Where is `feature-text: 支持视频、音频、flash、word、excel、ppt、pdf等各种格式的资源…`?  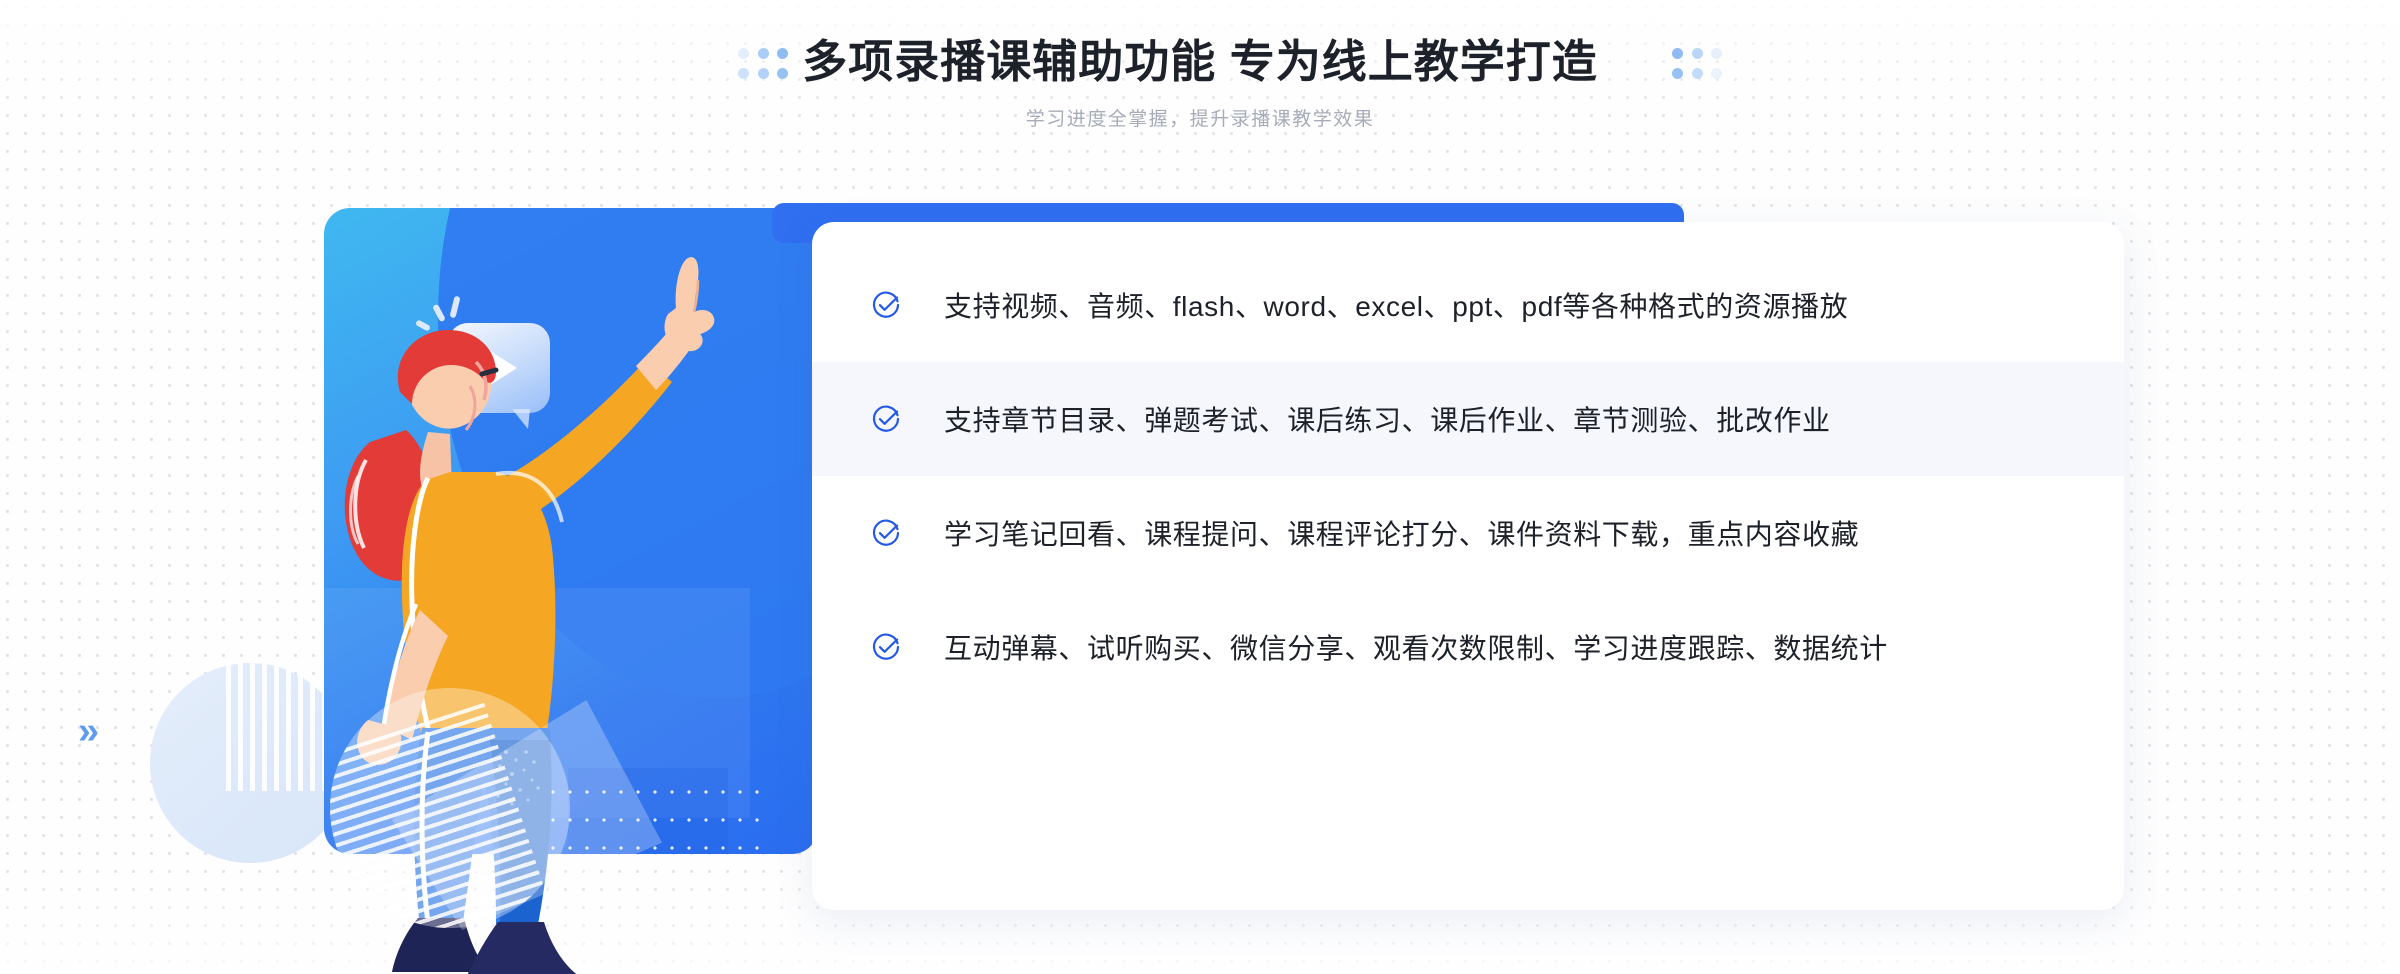
feature-text: 支持视频、音频、flash、word、excel、ppt、pdf等各种格式的资源… is located at coordinates (1396, 306).